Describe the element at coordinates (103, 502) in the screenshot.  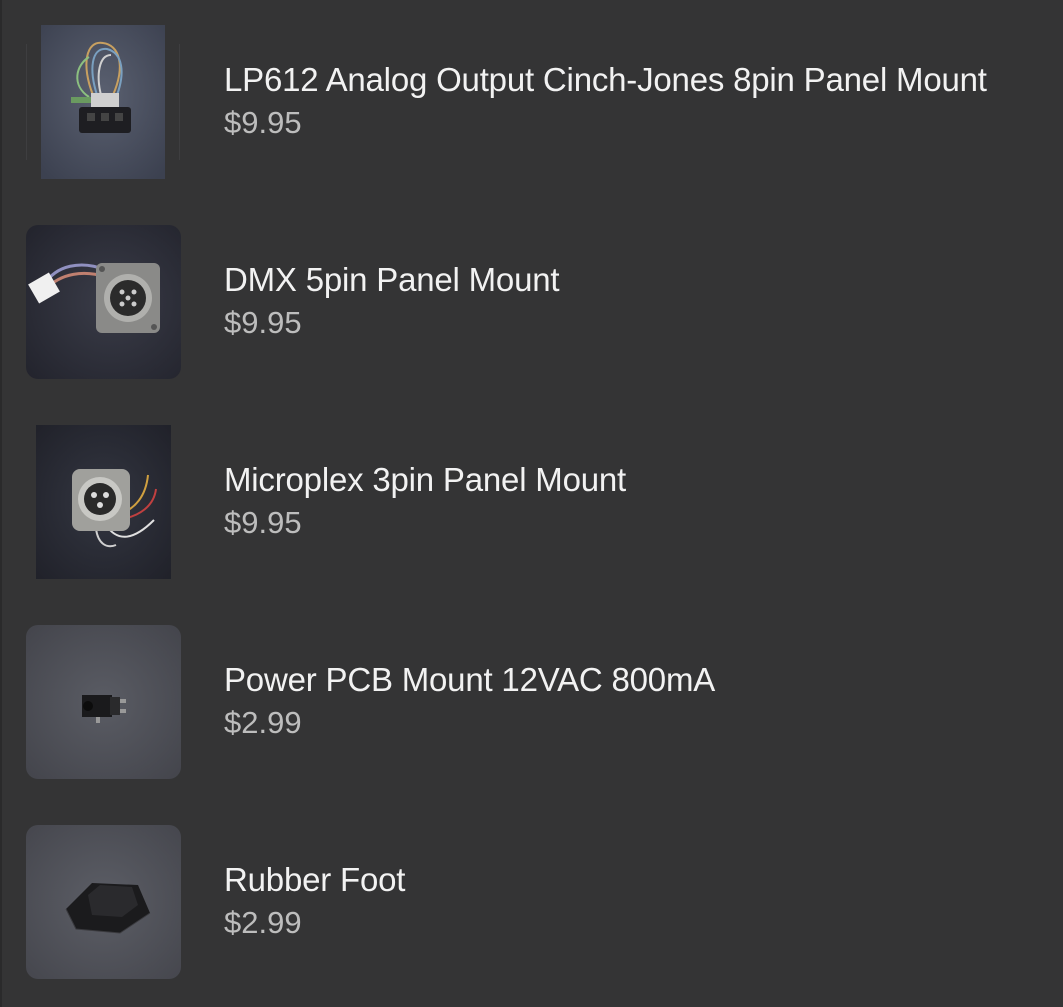
I see `xlr-3pin-connector-photo` at that location.